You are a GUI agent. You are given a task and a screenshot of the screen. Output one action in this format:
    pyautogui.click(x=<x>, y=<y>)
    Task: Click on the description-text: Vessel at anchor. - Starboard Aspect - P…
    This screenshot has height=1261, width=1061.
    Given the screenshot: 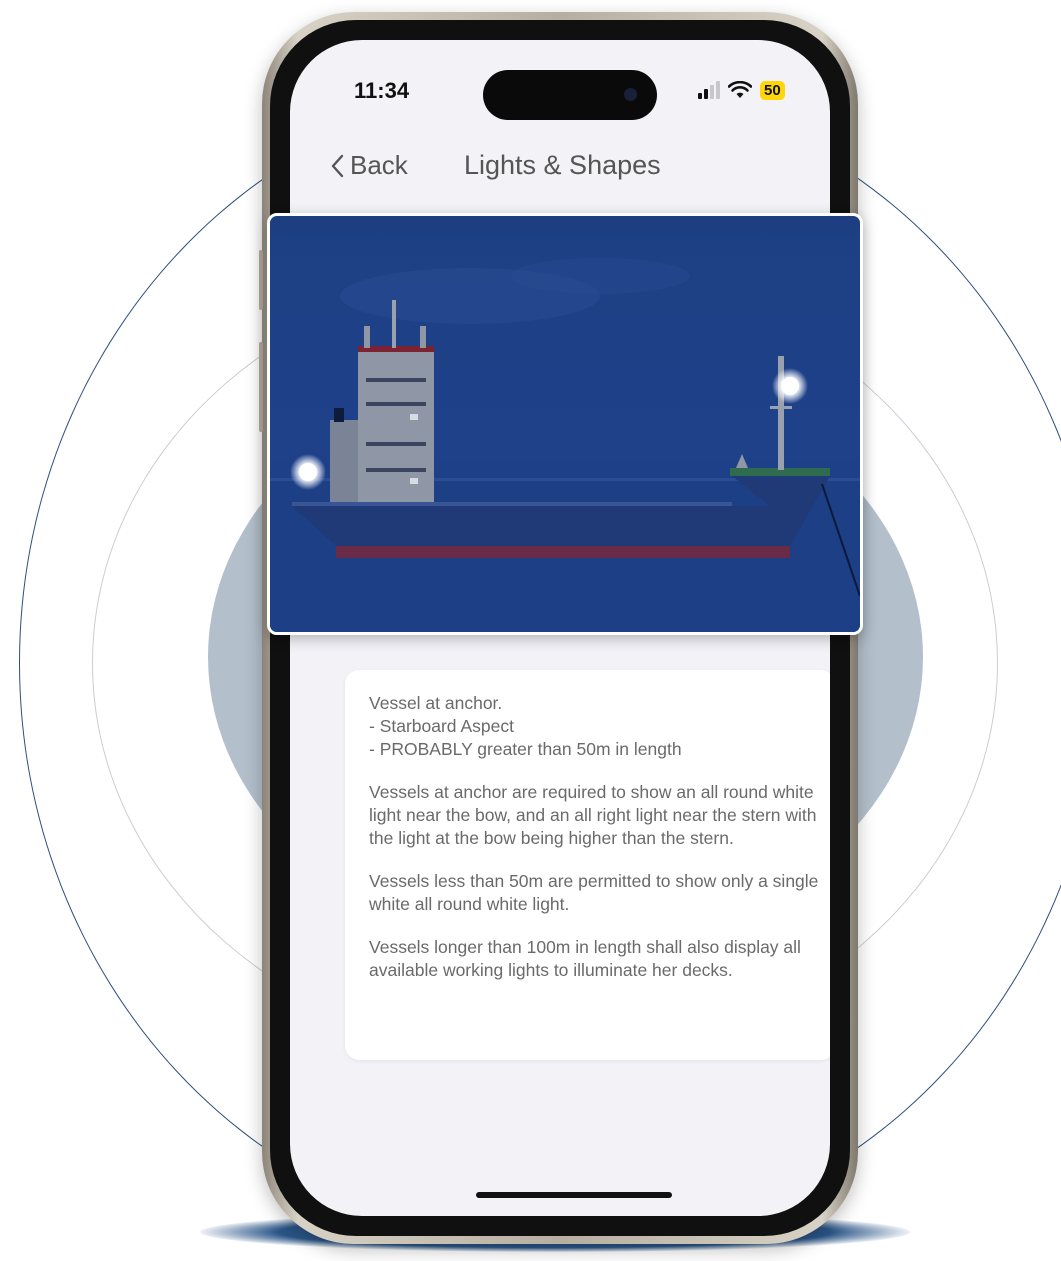 What is the action you would take?
    pyautogui.click(x=594, y=847)
    